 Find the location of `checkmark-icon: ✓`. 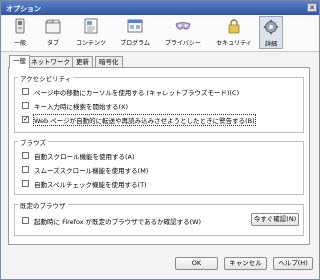

checkmark-icon: ✓ is located at coordinates (26, 119).